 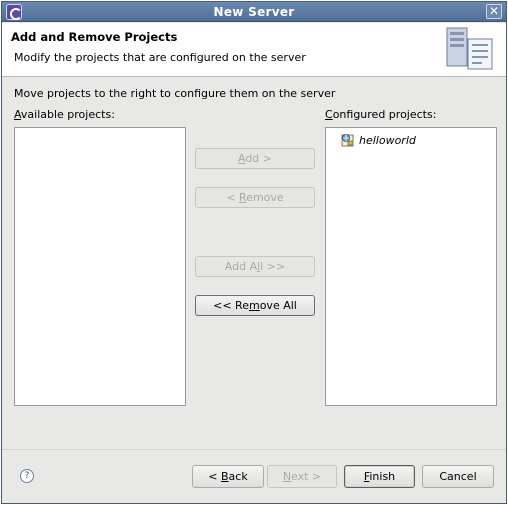 I want to click on finish-button: Finish, so click(x=379, y=476).